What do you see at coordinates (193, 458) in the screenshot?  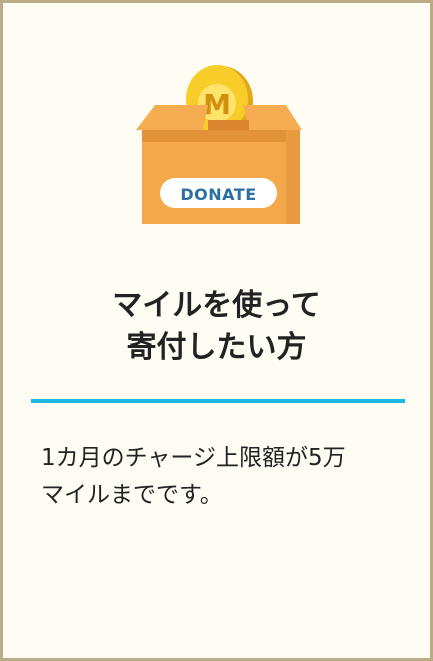 I see `description-line-1: 1カ月のチャージ上限額が5万` at bounding box center [193, 458].